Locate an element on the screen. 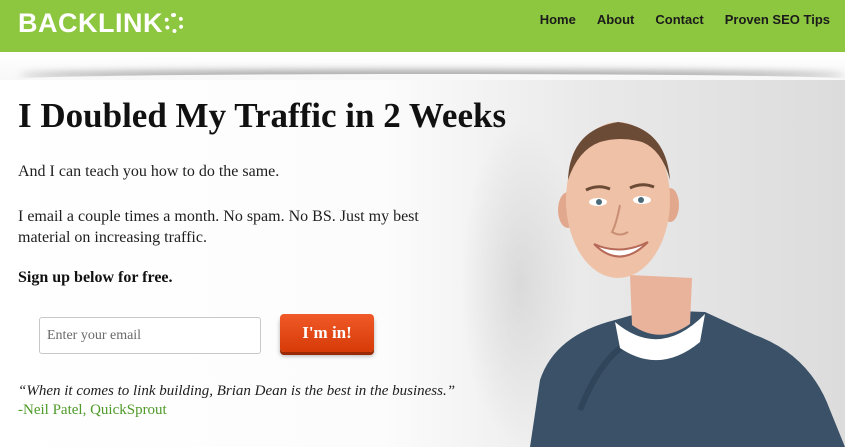 The width and height of the screenshot is (845, 447). nav-seo-tips-link: Proven SEO Tips is located at coordinates (777, 20).